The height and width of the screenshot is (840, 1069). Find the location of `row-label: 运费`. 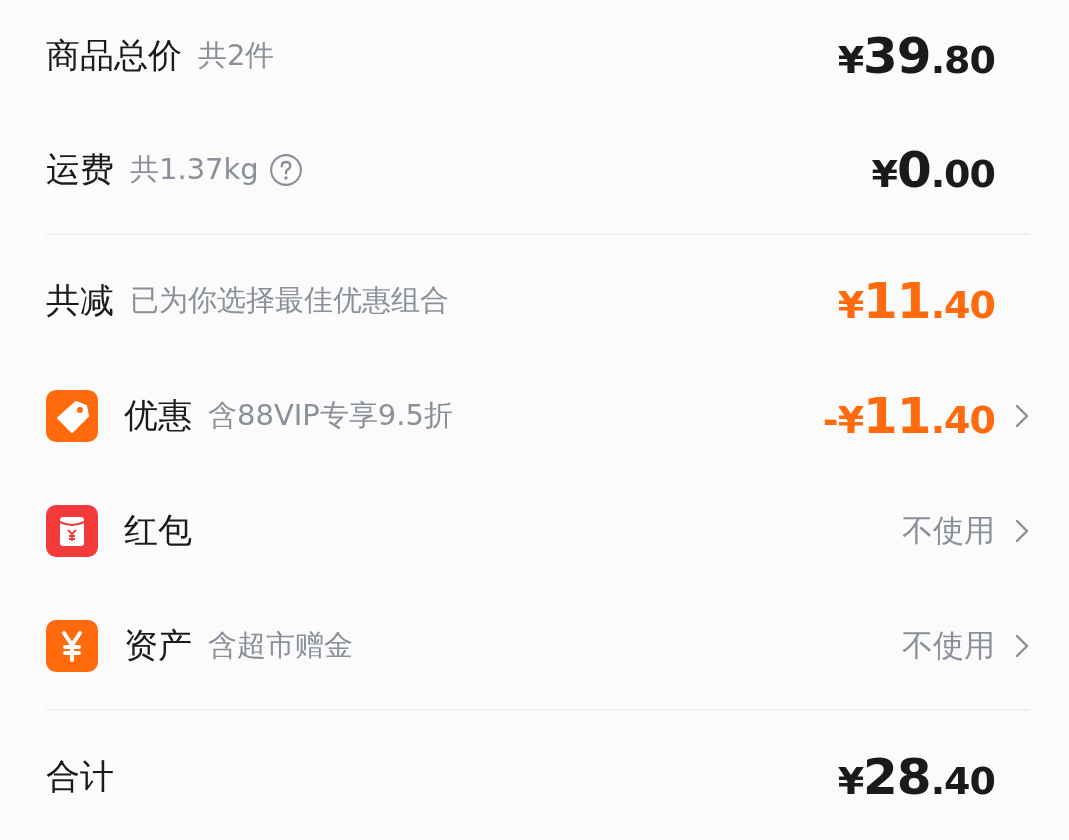

row-label: 运费 is located at coordinates (80, 169).